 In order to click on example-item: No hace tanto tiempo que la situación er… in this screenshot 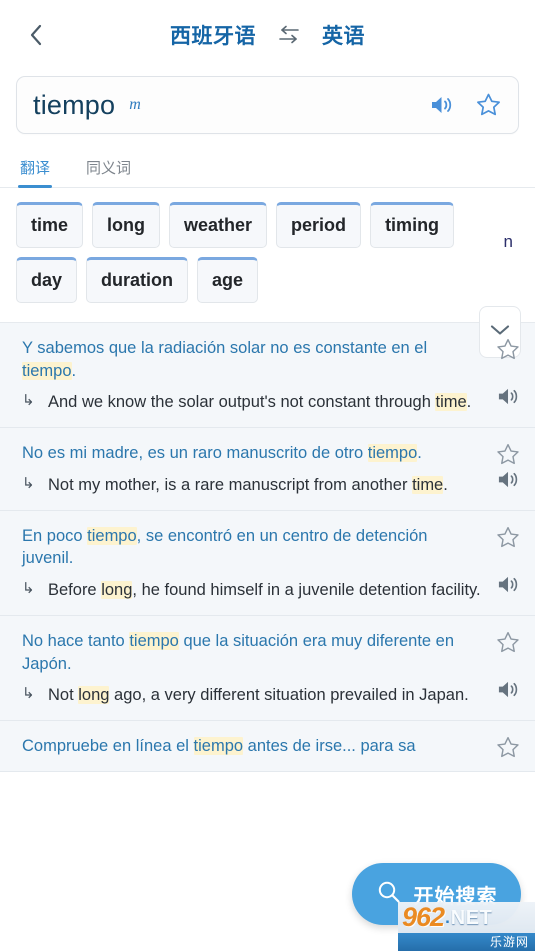, I will do `click(267, 669)`.